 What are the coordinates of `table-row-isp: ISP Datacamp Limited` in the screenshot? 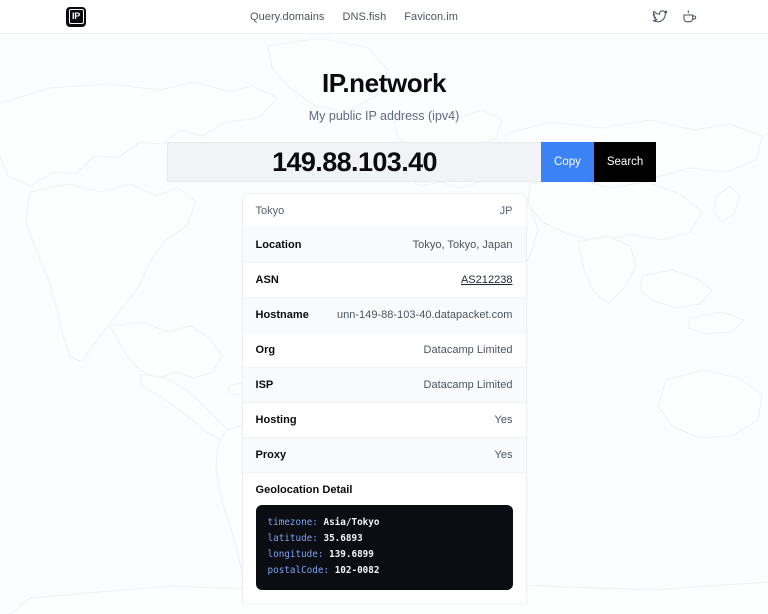 It's located at (384, 384).